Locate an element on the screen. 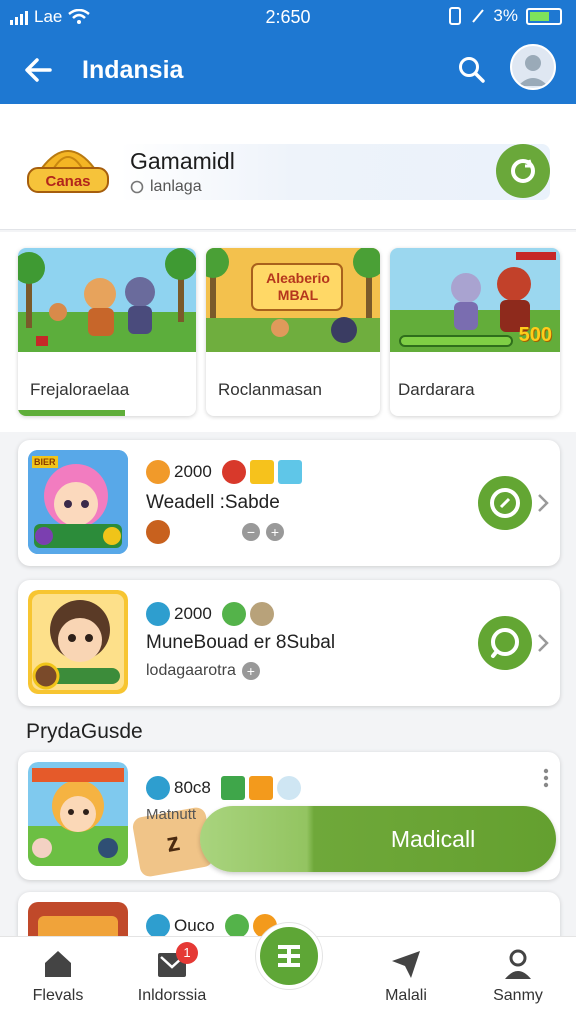 The width and height of the screenshot is (576, 1024). more-options-icon is located at coordinates (546, 778).